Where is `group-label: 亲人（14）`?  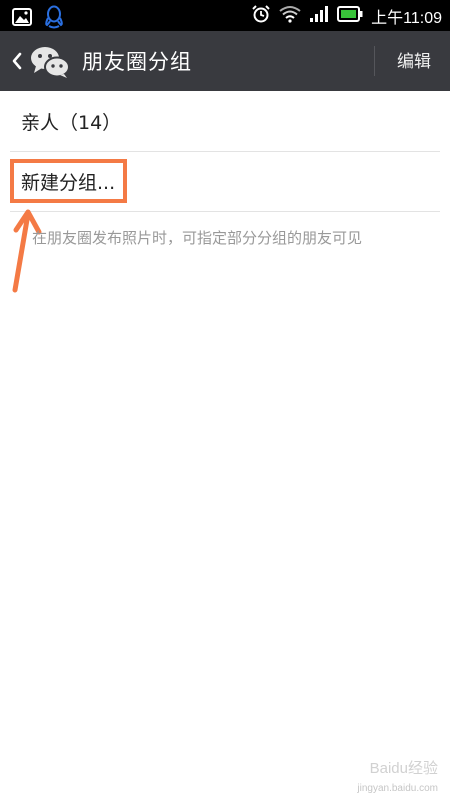 group-label: 亲人（14） is located at coordinates (71, 123).